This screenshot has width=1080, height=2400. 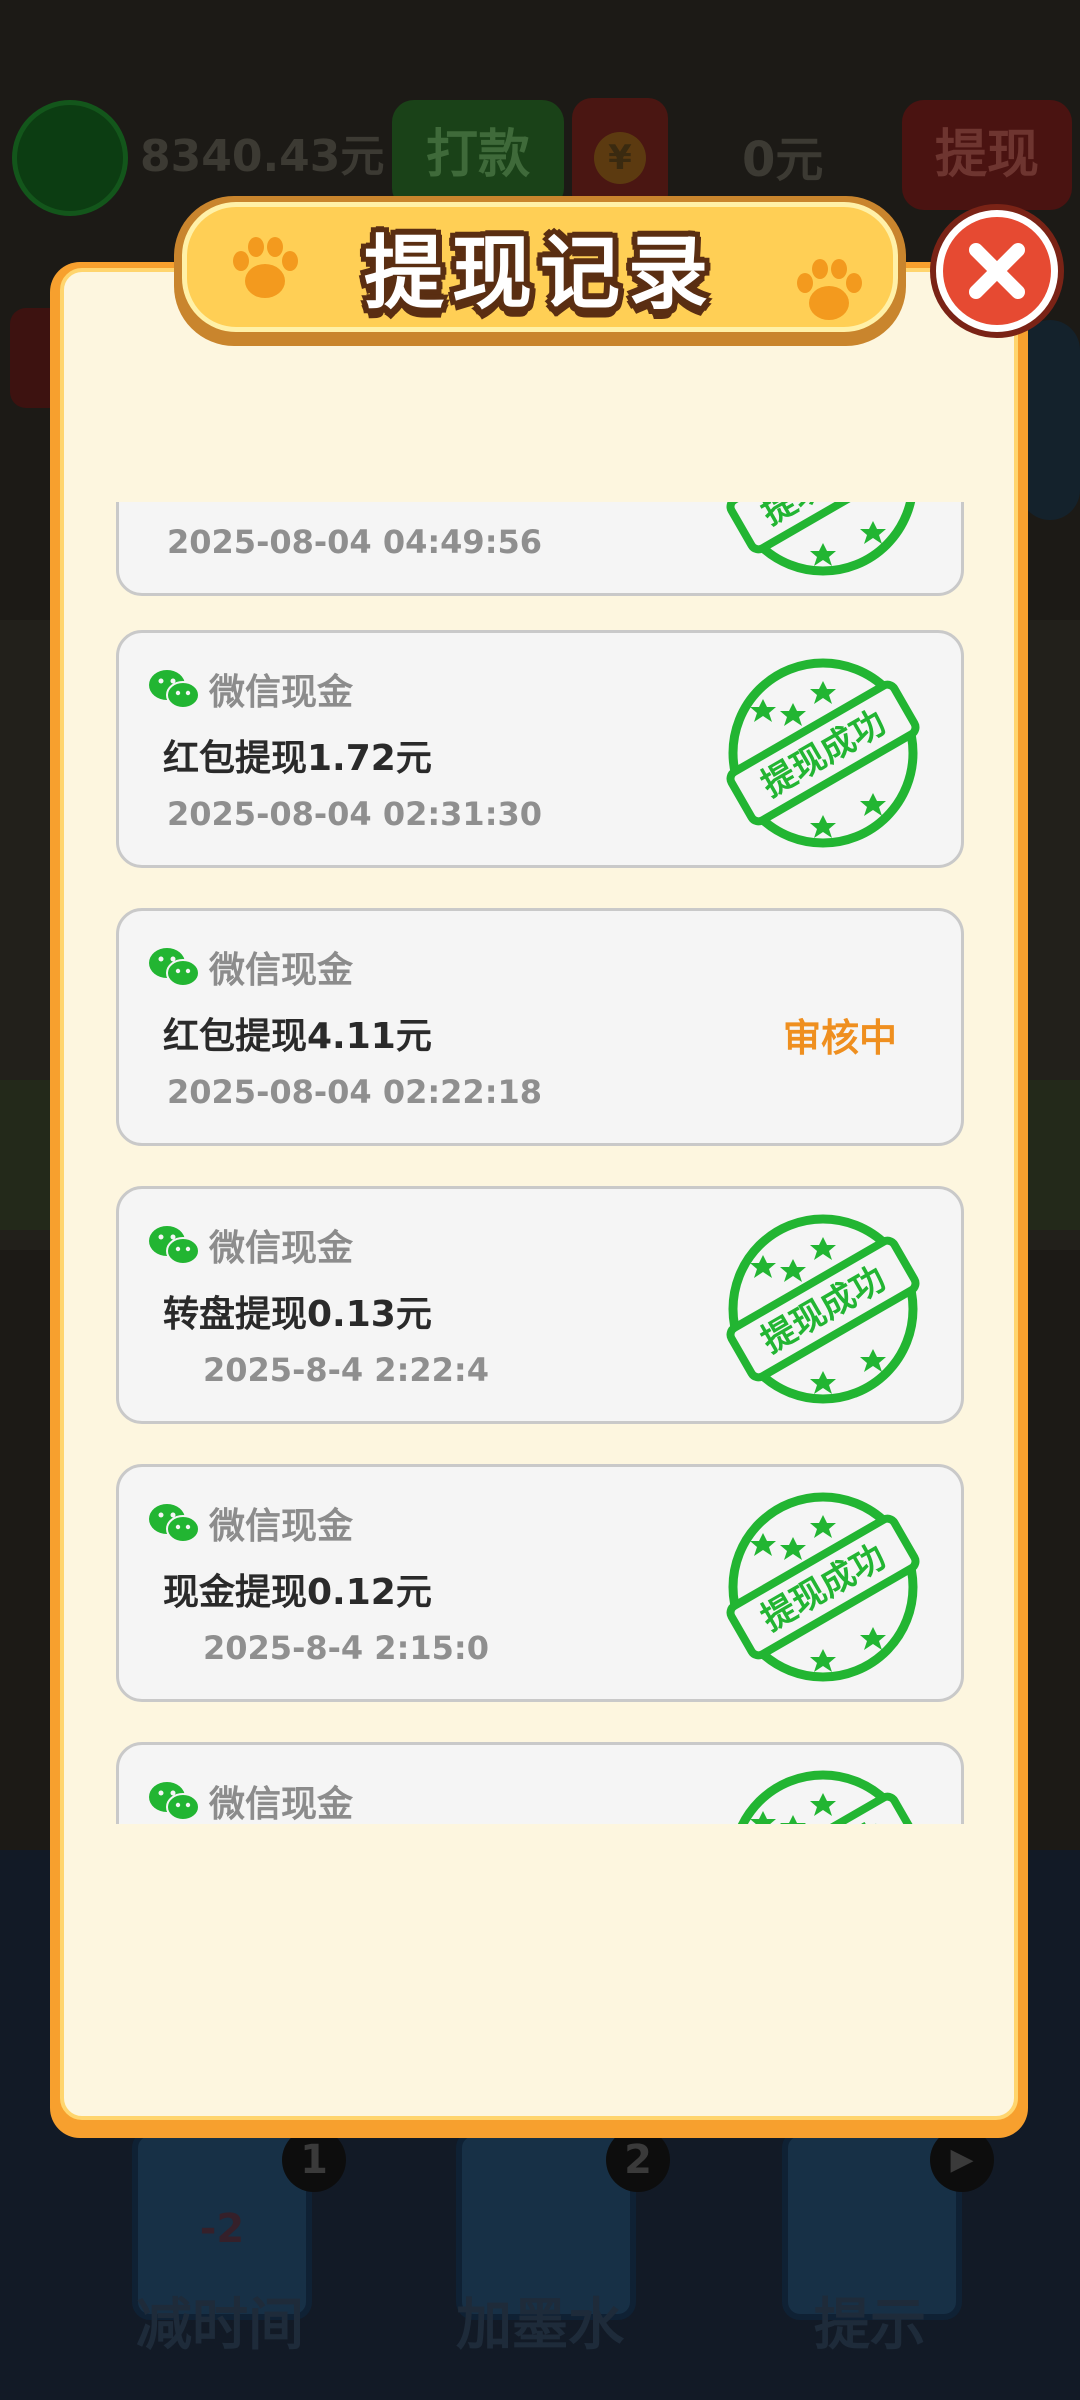 I want to click on close-button-fill, so click(x=997, y=271).